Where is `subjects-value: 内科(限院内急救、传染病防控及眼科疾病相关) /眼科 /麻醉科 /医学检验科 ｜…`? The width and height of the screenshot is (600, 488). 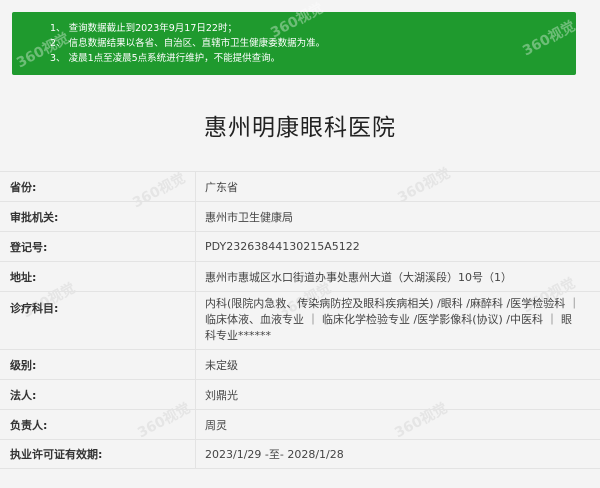 subjects-value: 内科(限院内急救、传染病防控及眼科疾病相关) /眼科 /麻醉科 /医学检验科 ｜… is located at coordinates (392, 319).